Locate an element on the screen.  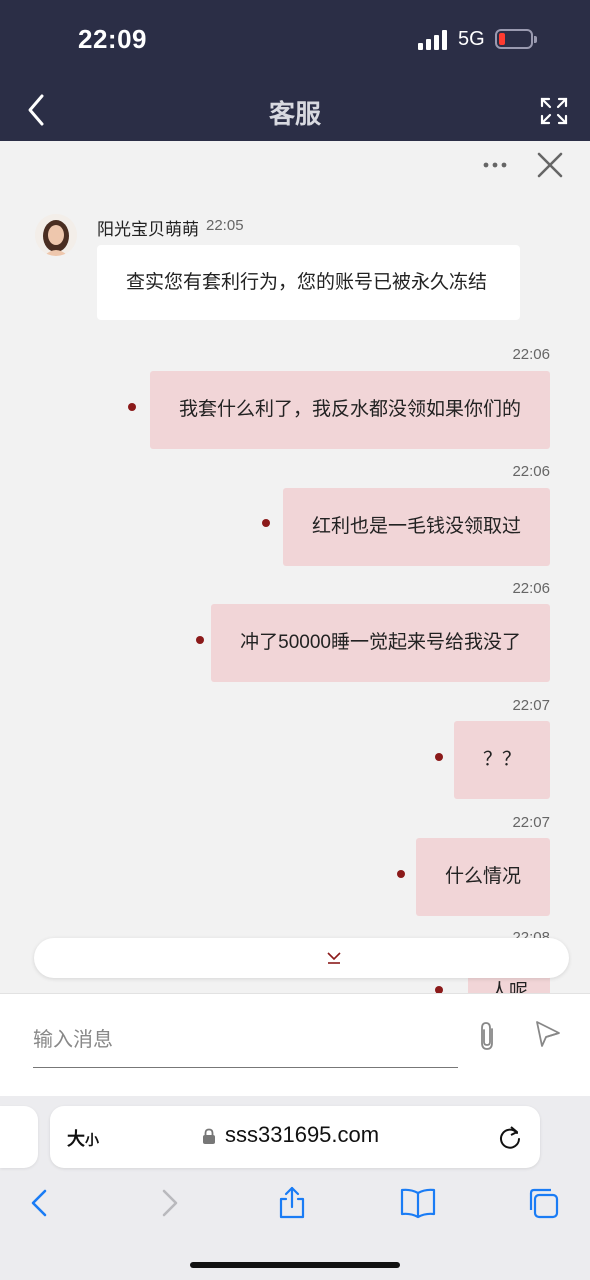
book-icon is located at coordinates (418, 1203).